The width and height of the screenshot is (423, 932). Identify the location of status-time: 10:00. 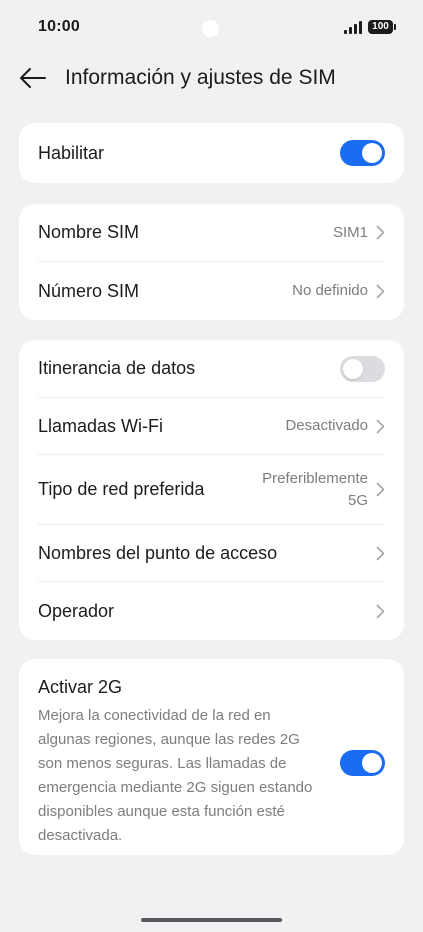
(59, 26).